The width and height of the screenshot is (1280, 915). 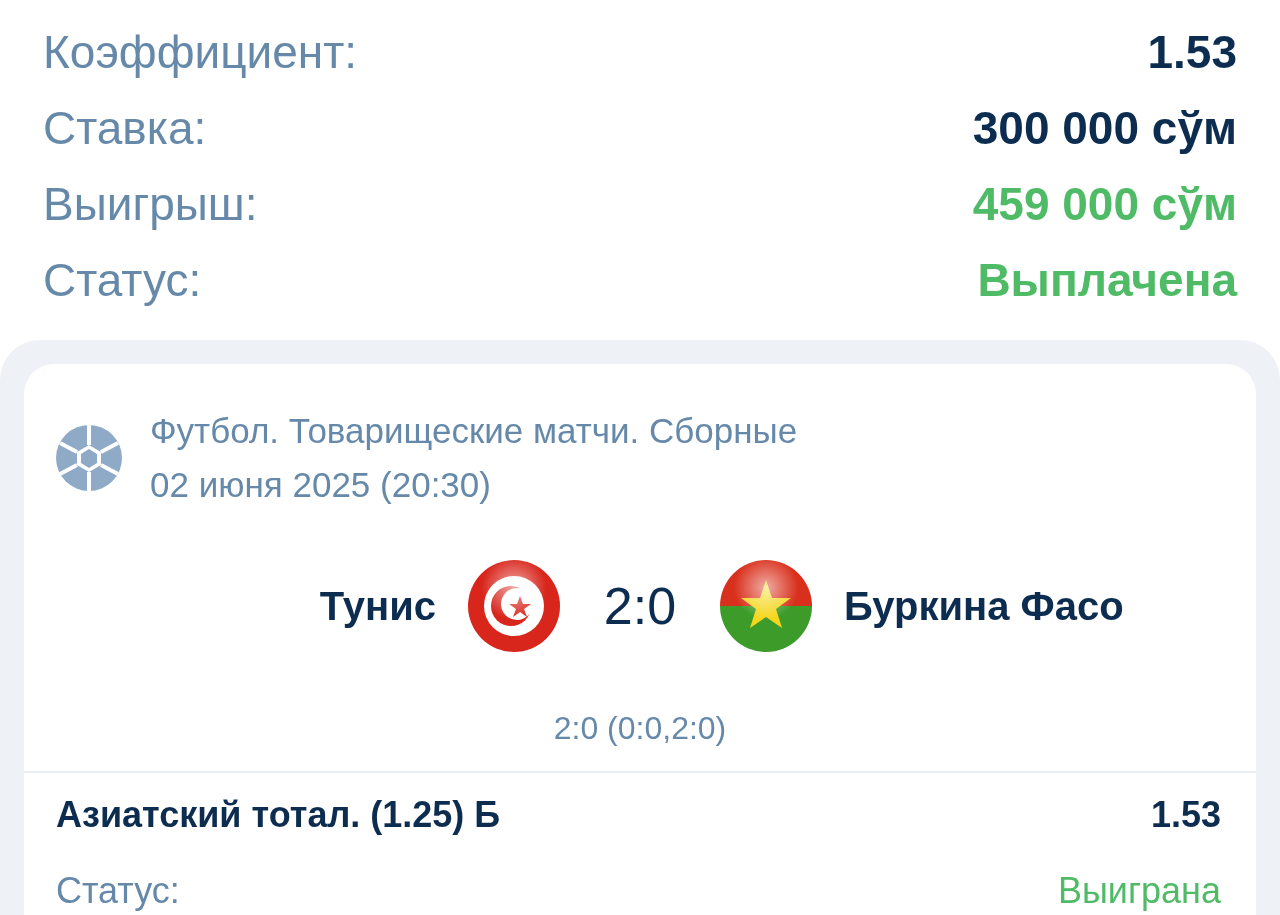 What do you see at coordinates (118, 891) in the screenshot?
I see `status-label: Статус:` at bounding box center [118, 891].